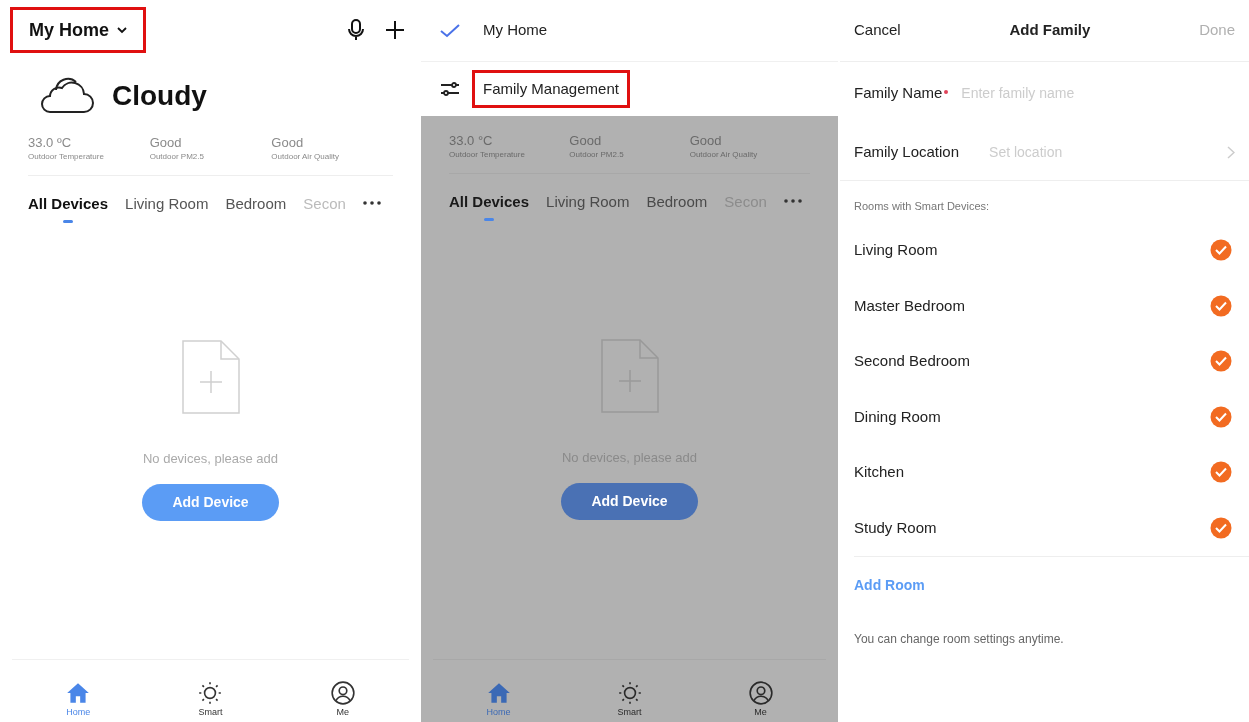  I want to click on room-name: Living Room, so click(896, 250).